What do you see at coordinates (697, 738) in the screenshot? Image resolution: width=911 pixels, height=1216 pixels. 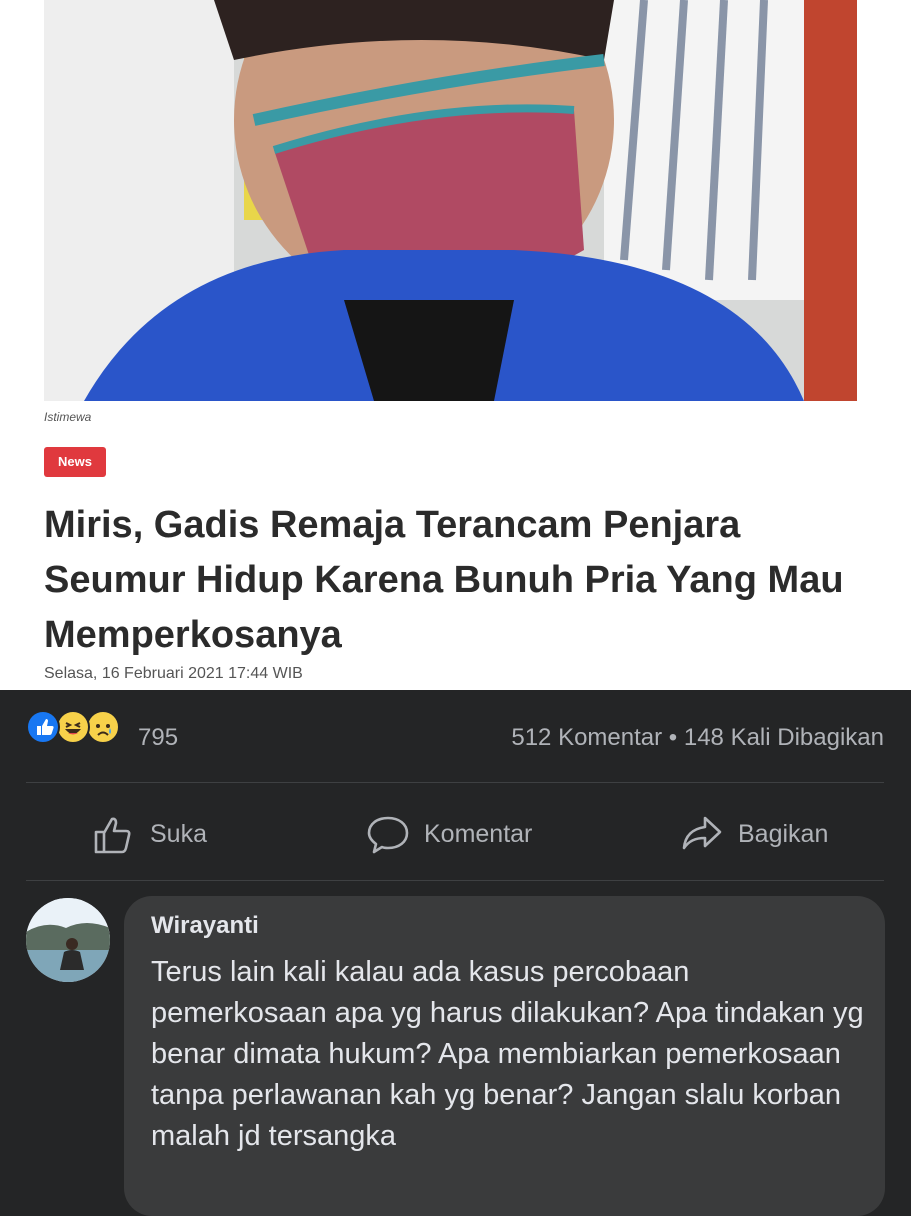 I see `comments-shares-count: 512 Komentar • 148 Kali Dibagikan` at bounding box center [697, 738].